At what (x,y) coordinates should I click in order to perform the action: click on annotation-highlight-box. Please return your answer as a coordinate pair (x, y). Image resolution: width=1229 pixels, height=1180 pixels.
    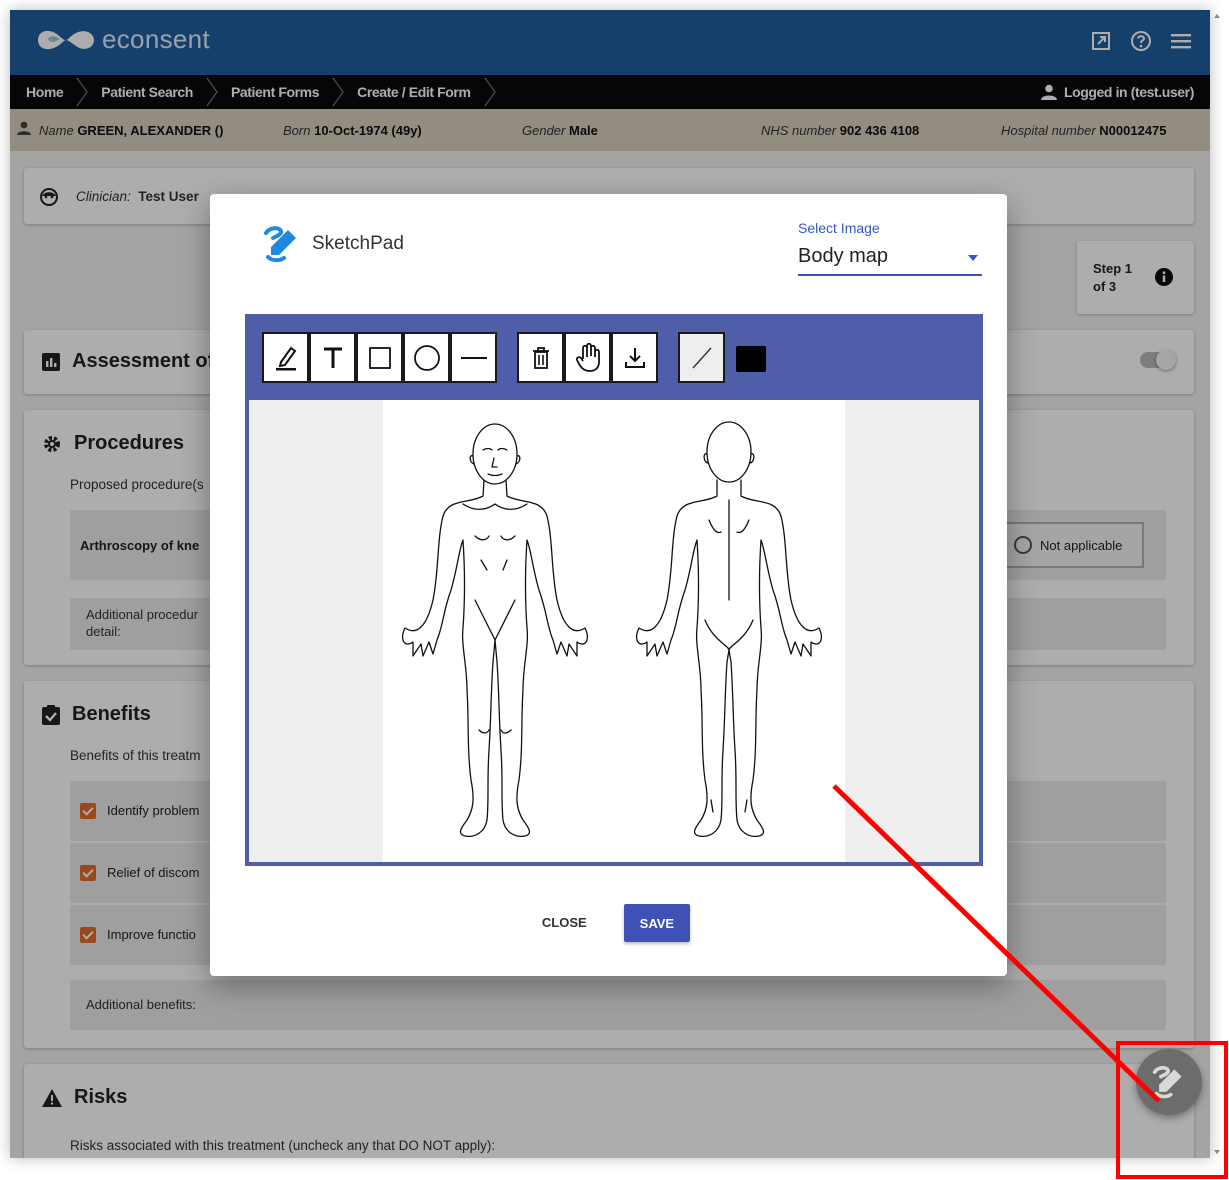
    Looking at the image, I should click on (1172, 1110).